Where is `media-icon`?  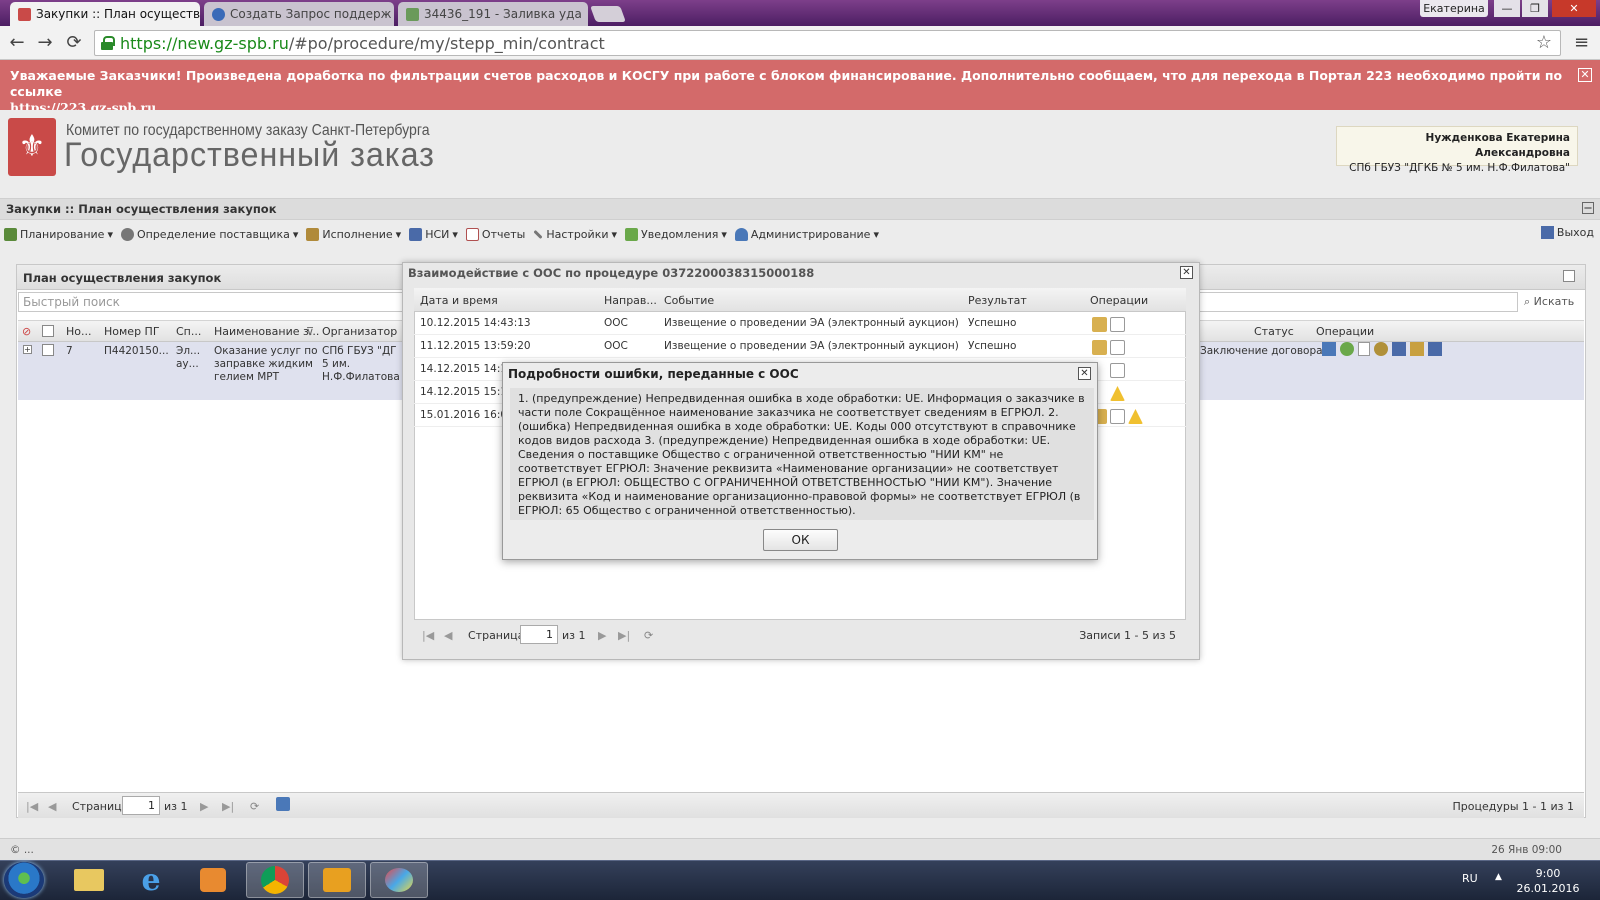 media-icon is located at coordinates (213, 880).